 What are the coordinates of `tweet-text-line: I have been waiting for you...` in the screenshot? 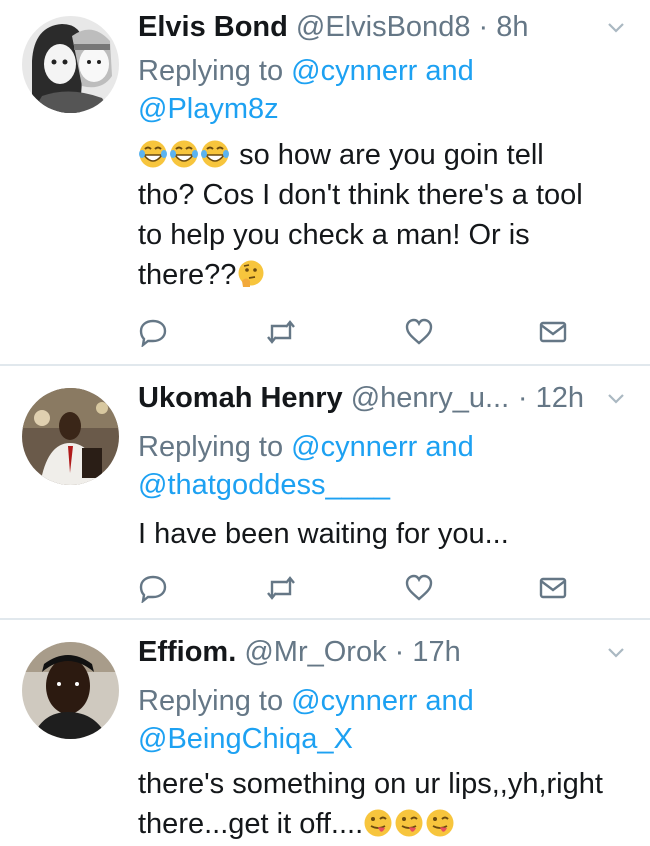 It's located at (323, 534).